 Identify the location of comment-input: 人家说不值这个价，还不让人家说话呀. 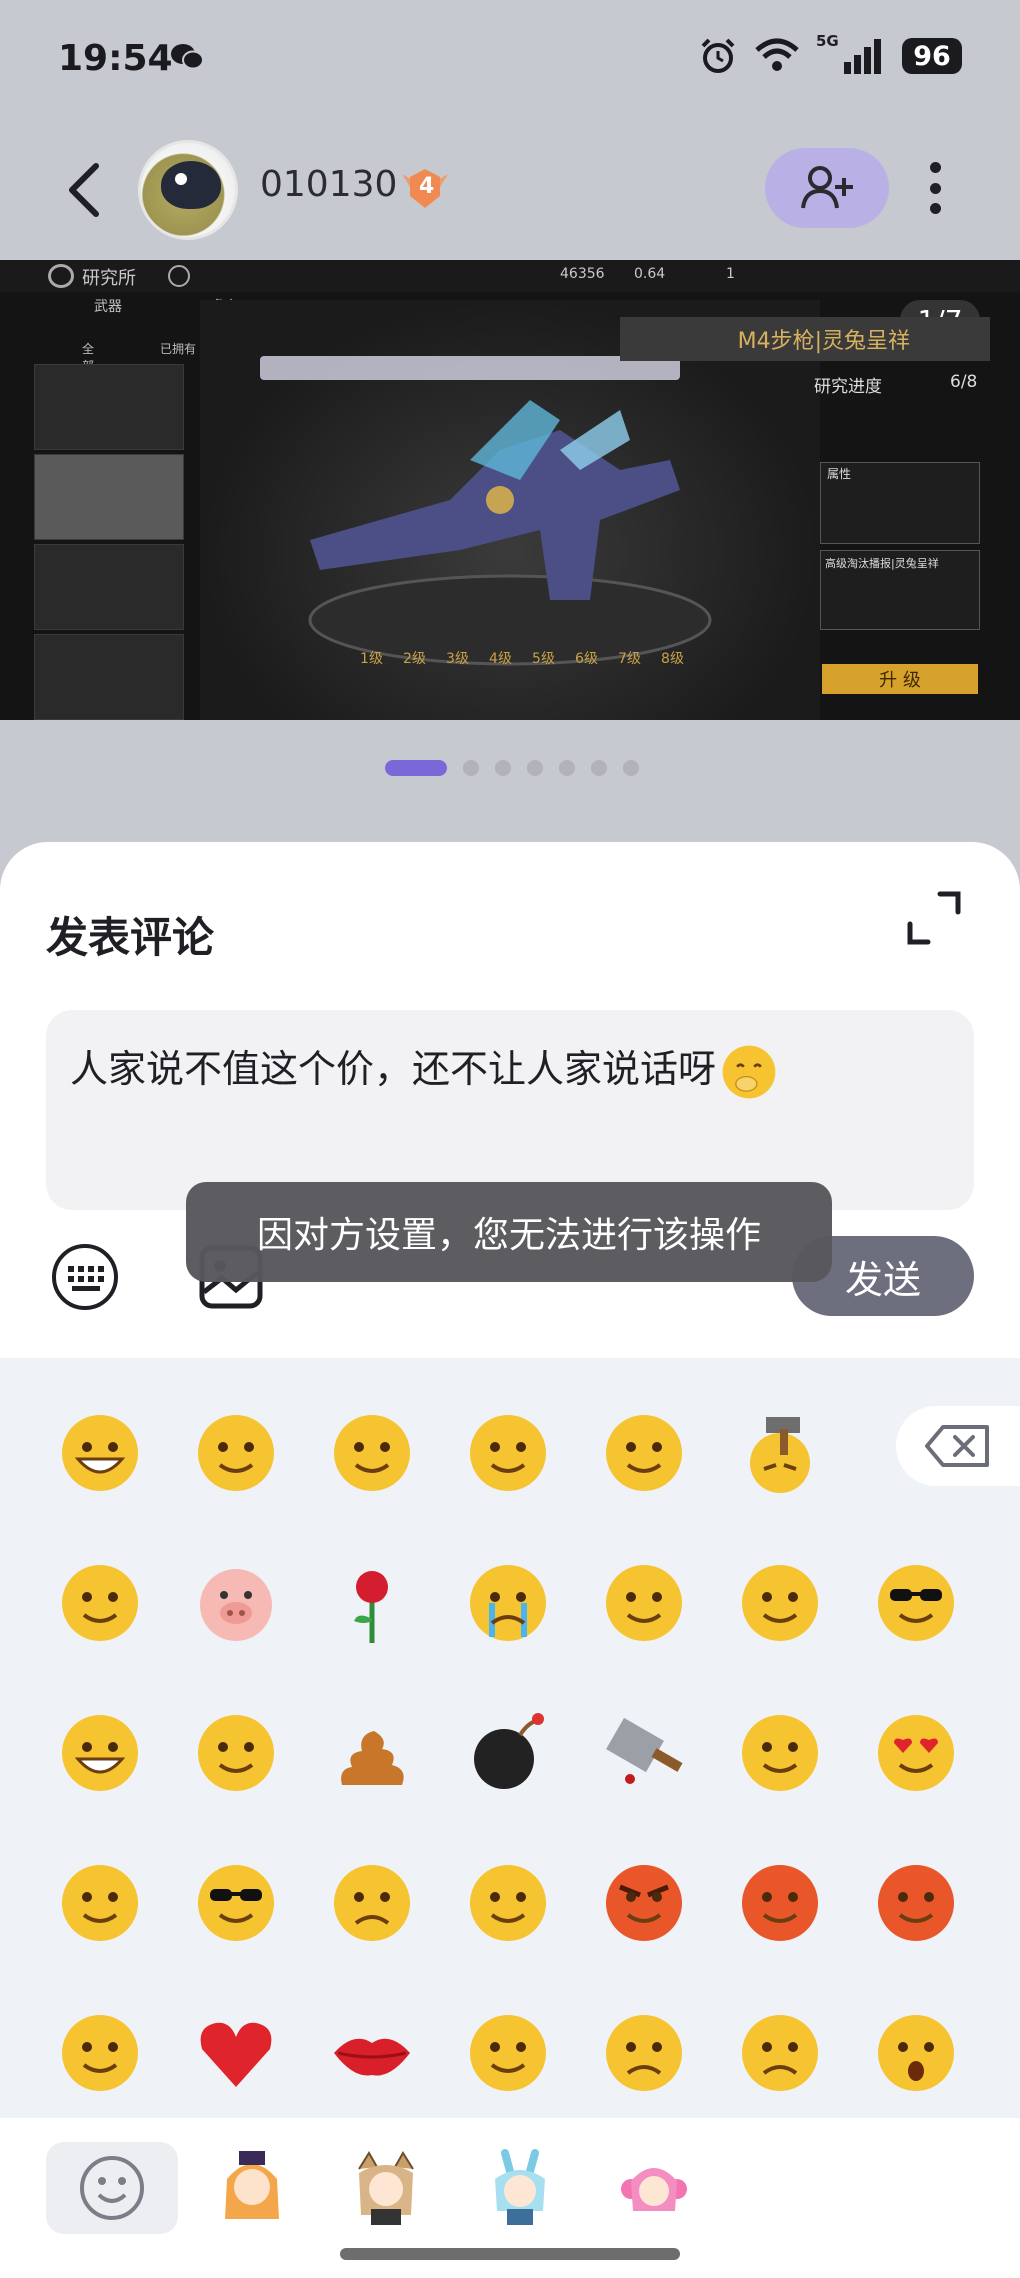
(510, 1110).